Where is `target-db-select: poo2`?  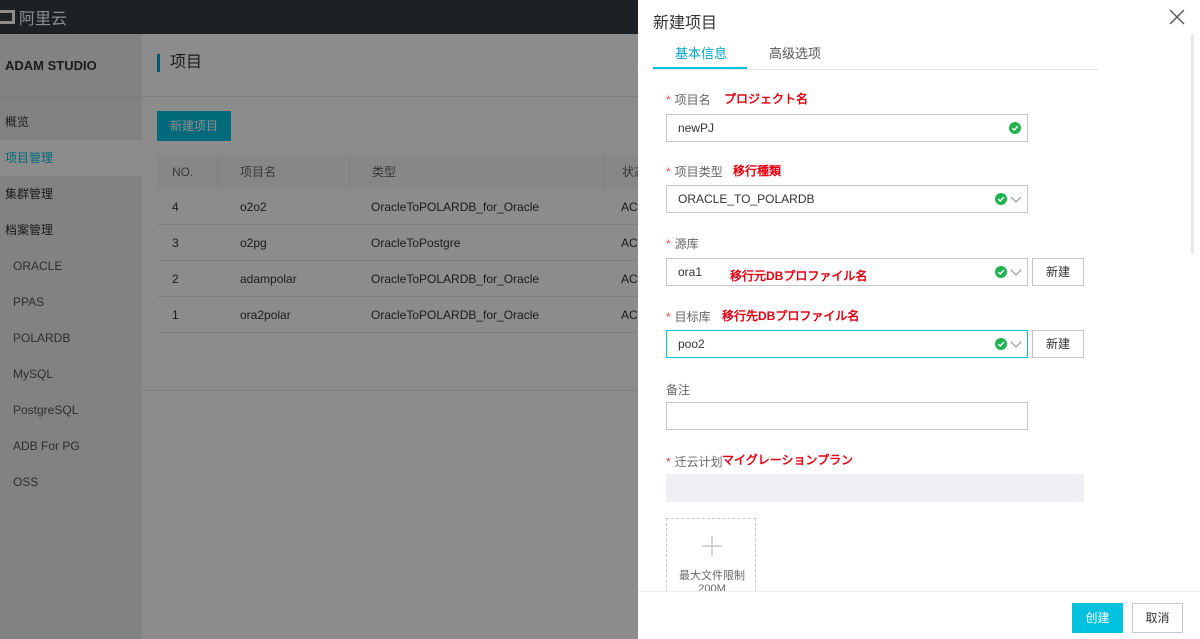 target-db-select: poo2 is located at coordinates (847, 344).